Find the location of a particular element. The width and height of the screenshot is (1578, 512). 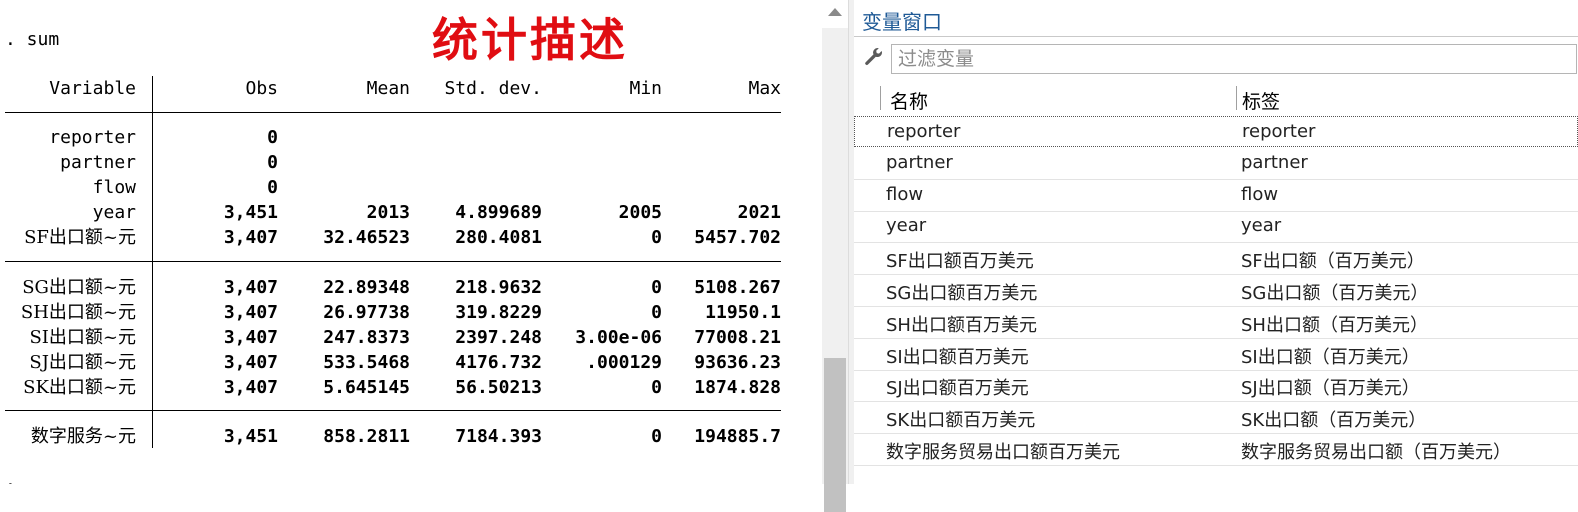

scroll-up-arrow-icon is located at coordinates (835, 12).